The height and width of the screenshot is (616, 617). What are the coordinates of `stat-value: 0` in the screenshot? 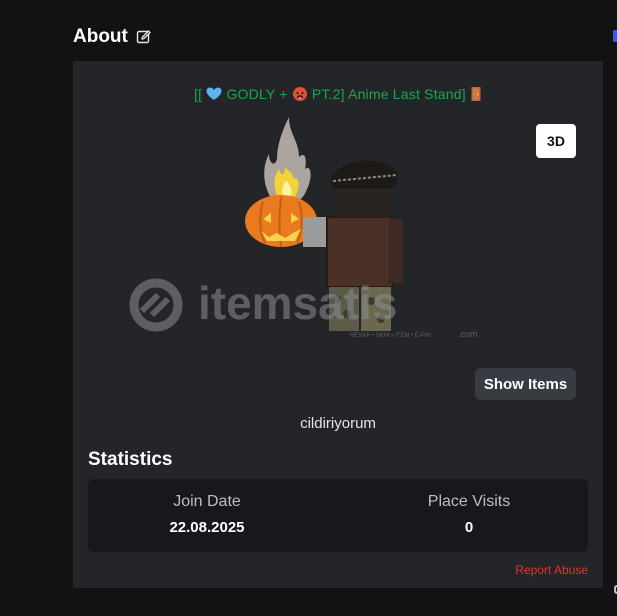 It's located at (469, 527).